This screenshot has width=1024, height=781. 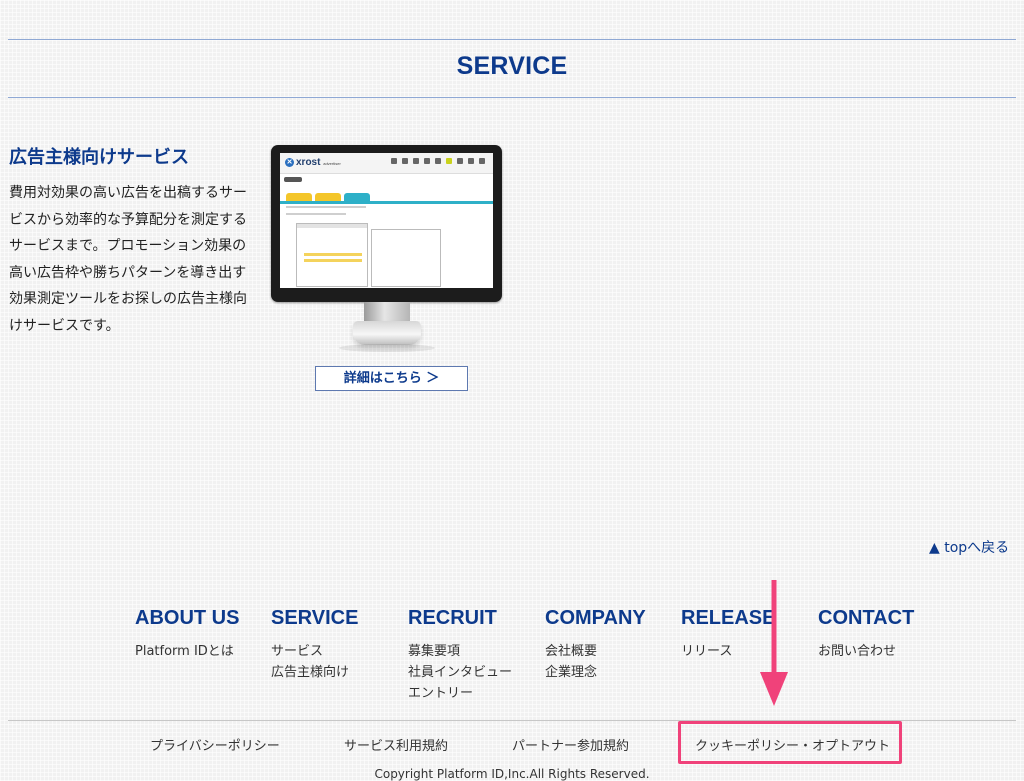 I want to click on screen-list-icon, so click(x=416, y=161).